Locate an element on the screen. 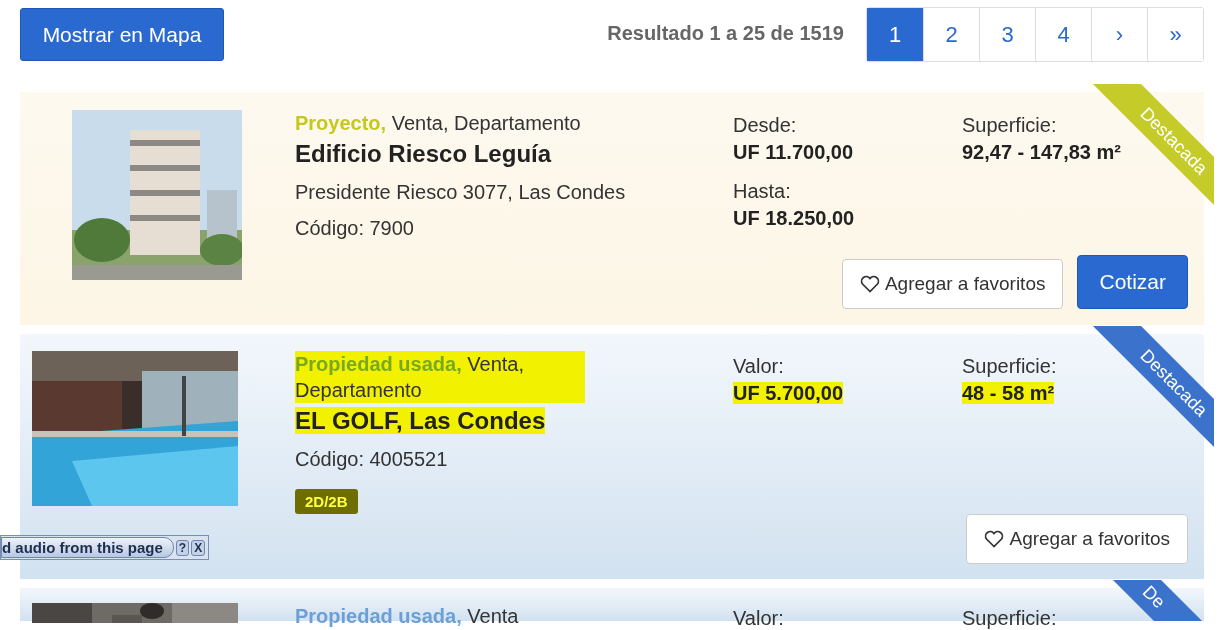 This screenshot has height=630, width=1224. area-value: 48 - 58 m² is located at coordinates (1008, 393).